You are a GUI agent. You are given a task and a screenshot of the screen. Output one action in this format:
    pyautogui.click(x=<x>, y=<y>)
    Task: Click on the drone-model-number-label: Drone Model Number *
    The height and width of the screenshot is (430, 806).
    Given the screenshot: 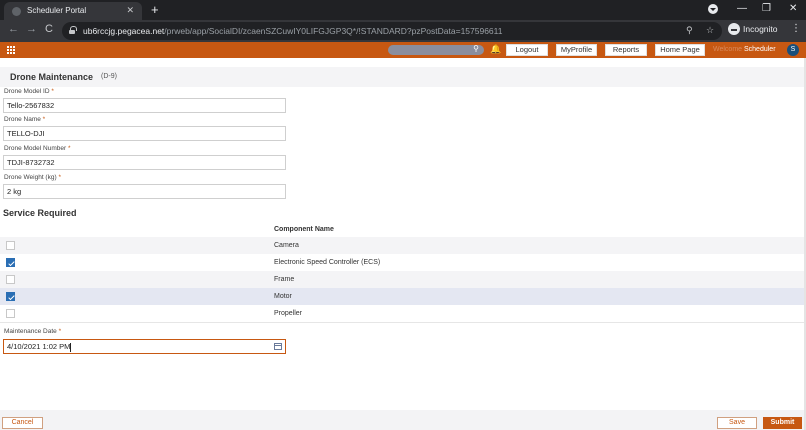 What is the action you would take?
    pyautogui.click(x=37, y=148)
    